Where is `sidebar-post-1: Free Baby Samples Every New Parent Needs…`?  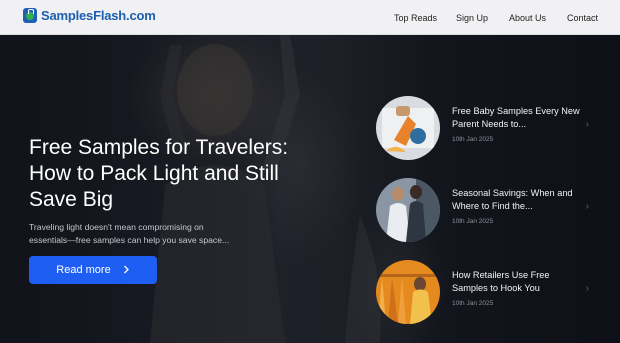 sidebar-post-1: Free Baby Samples Every New Parent Needs… is located at coordinates (491, 128).